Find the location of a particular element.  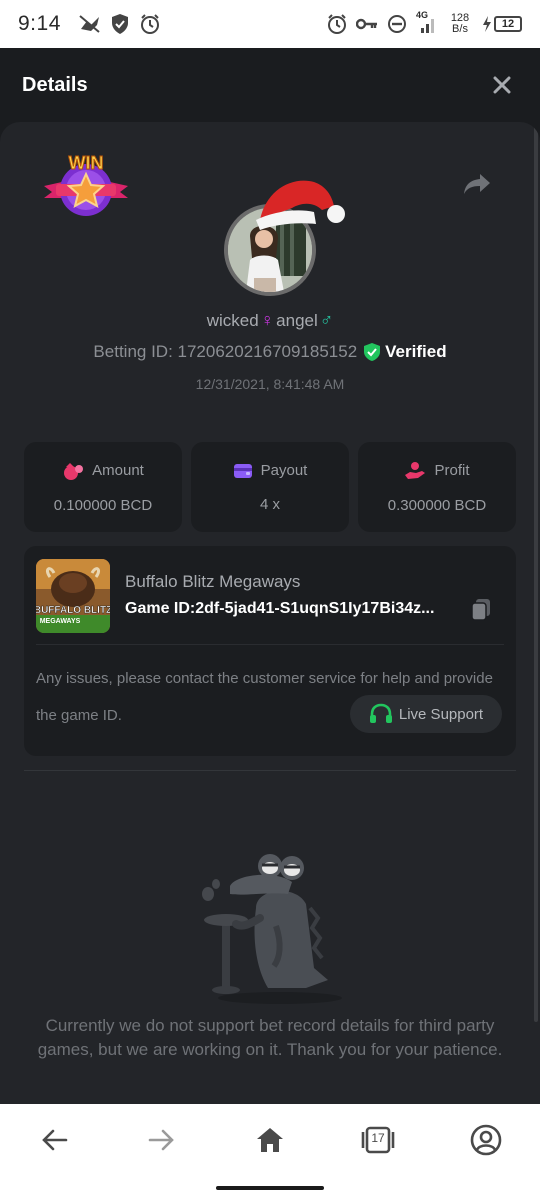

female-symbol-icon: ♀ is located at coordinates (267, 320).